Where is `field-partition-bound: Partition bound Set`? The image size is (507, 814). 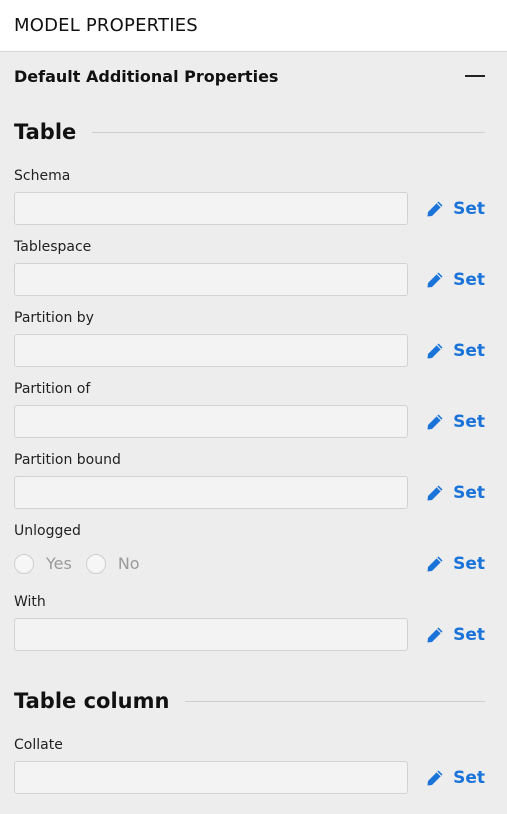 field-partition-bound: Partition bound Set is located at coordinates (253, 479).